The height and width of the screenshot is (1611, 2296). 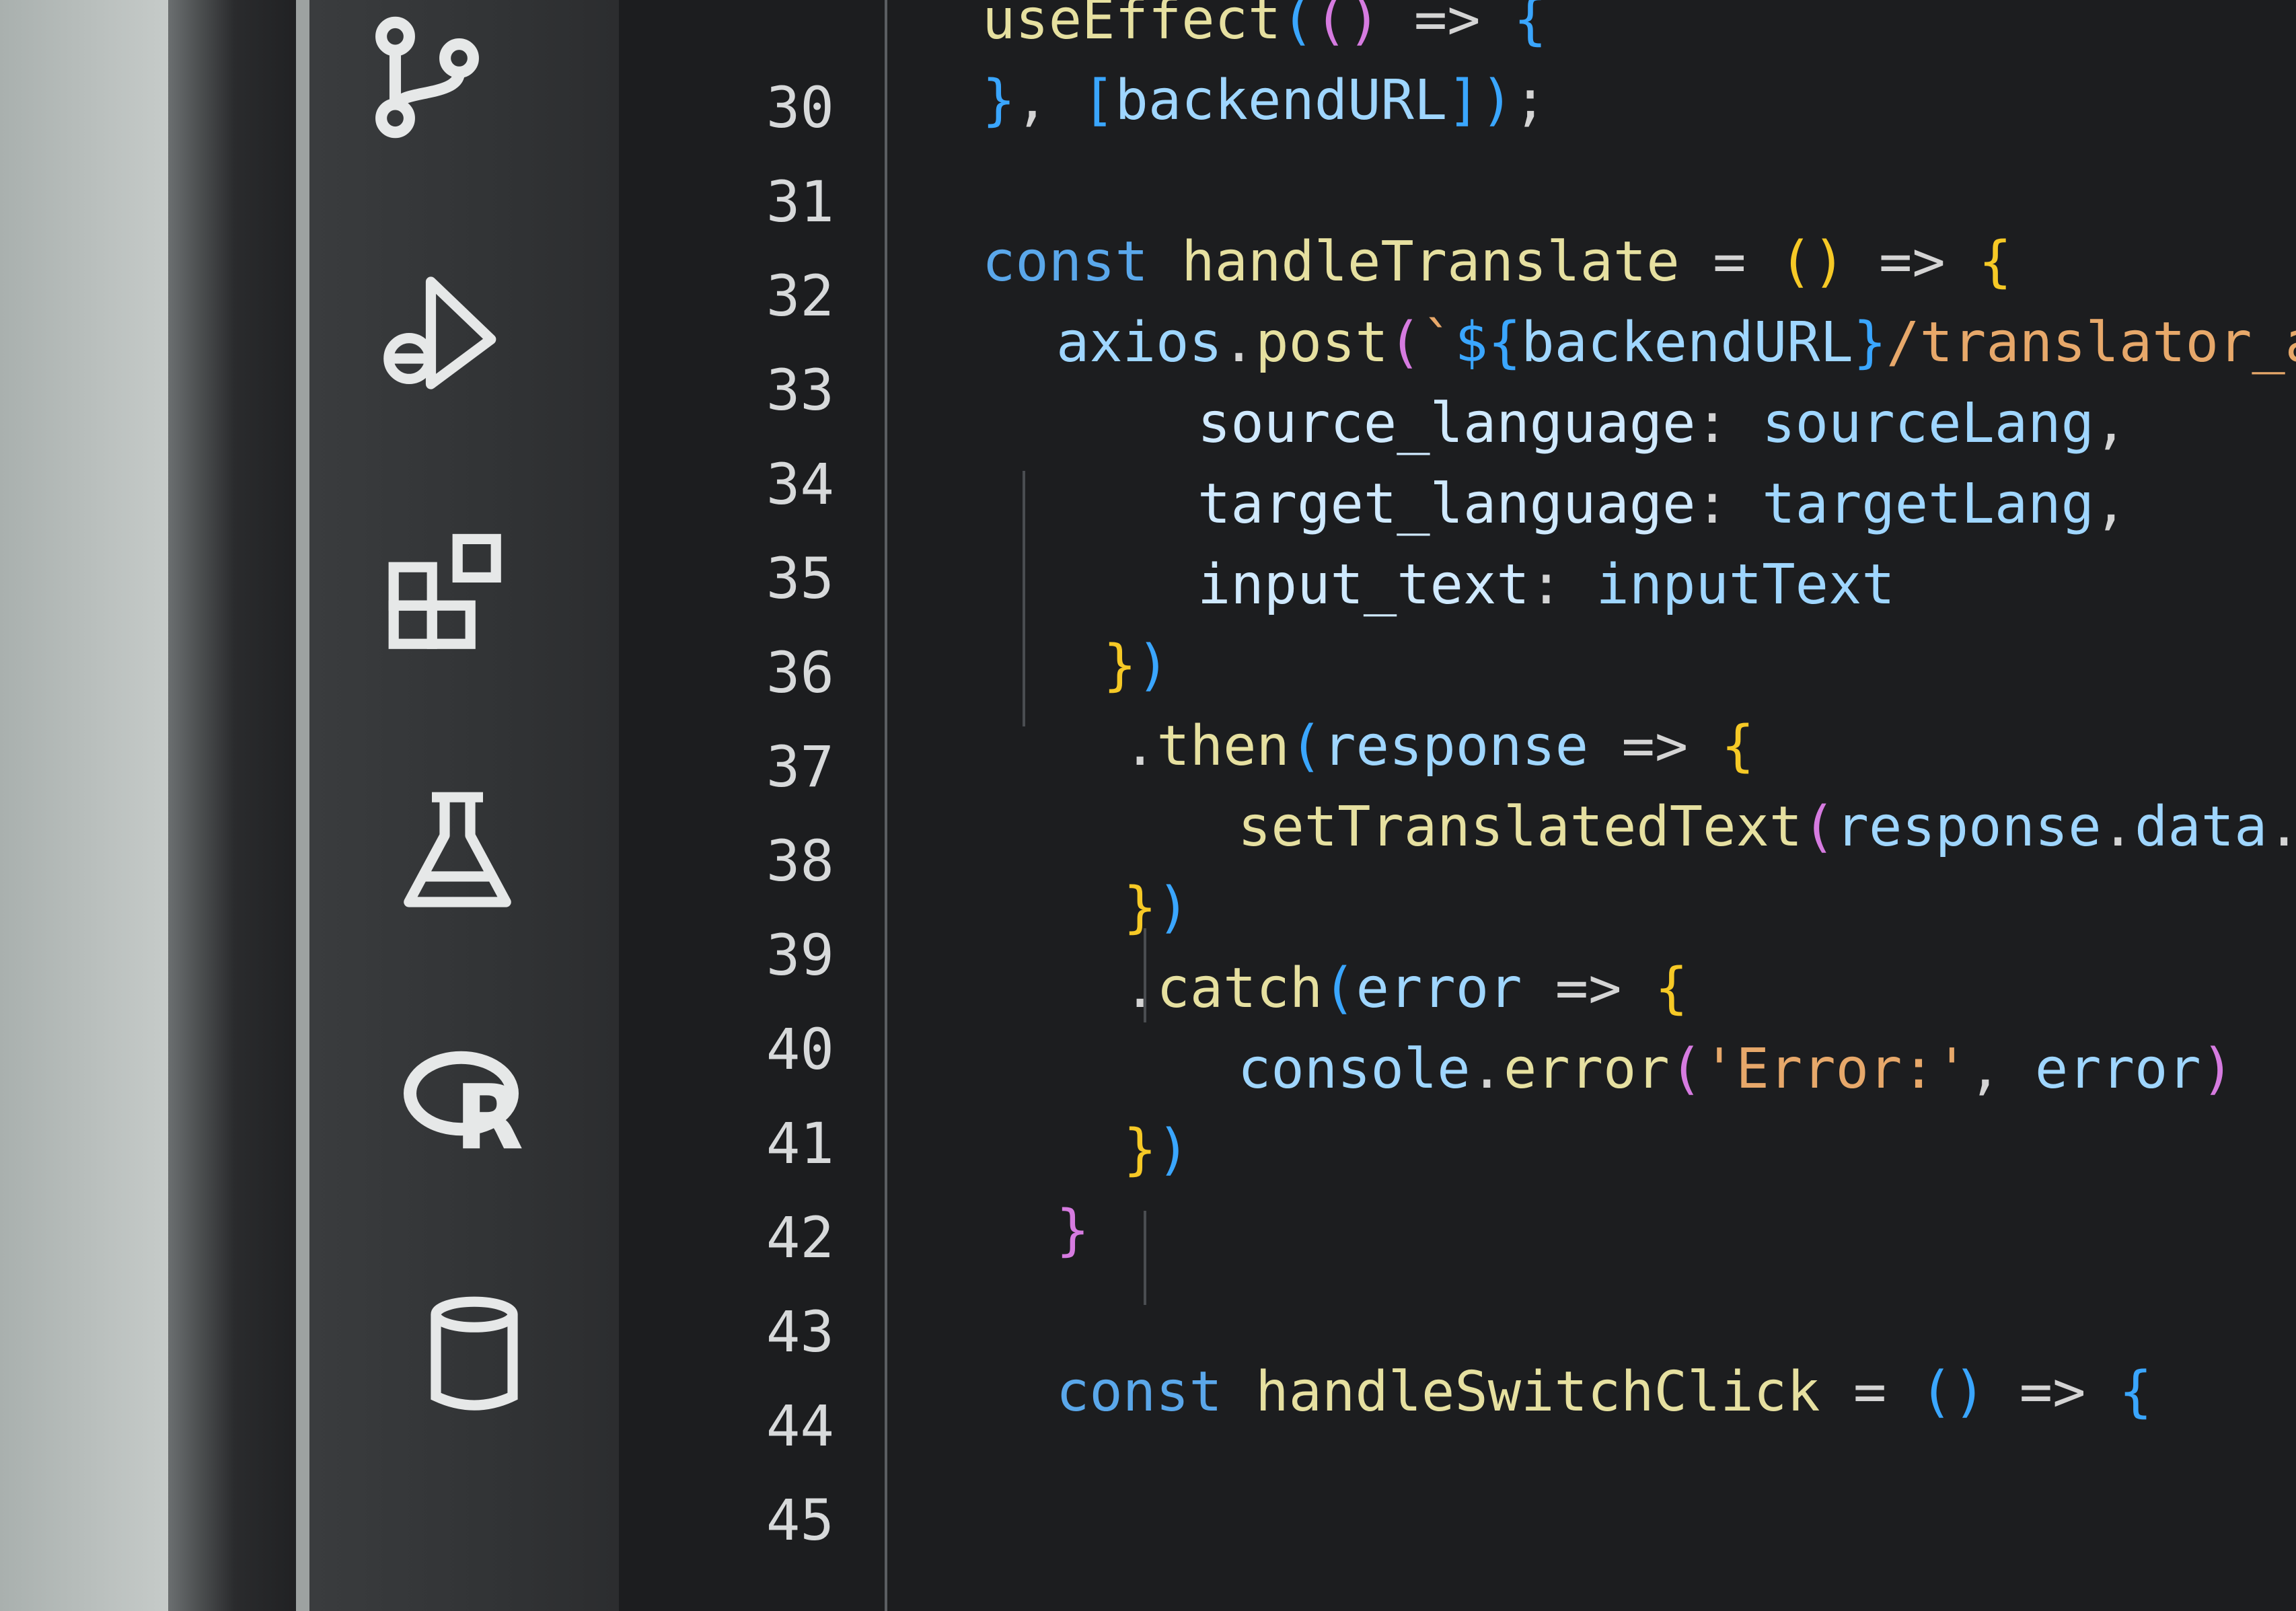 I want to click on code-token: [, so click(x=1098, y=101).